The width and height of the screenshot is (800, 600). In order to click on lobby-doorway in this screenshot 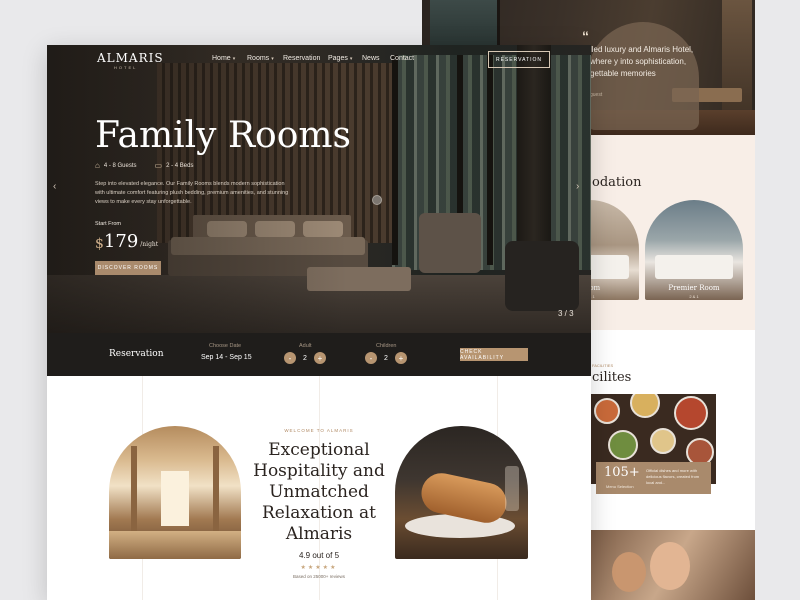, I will do `click(175, 498)`.